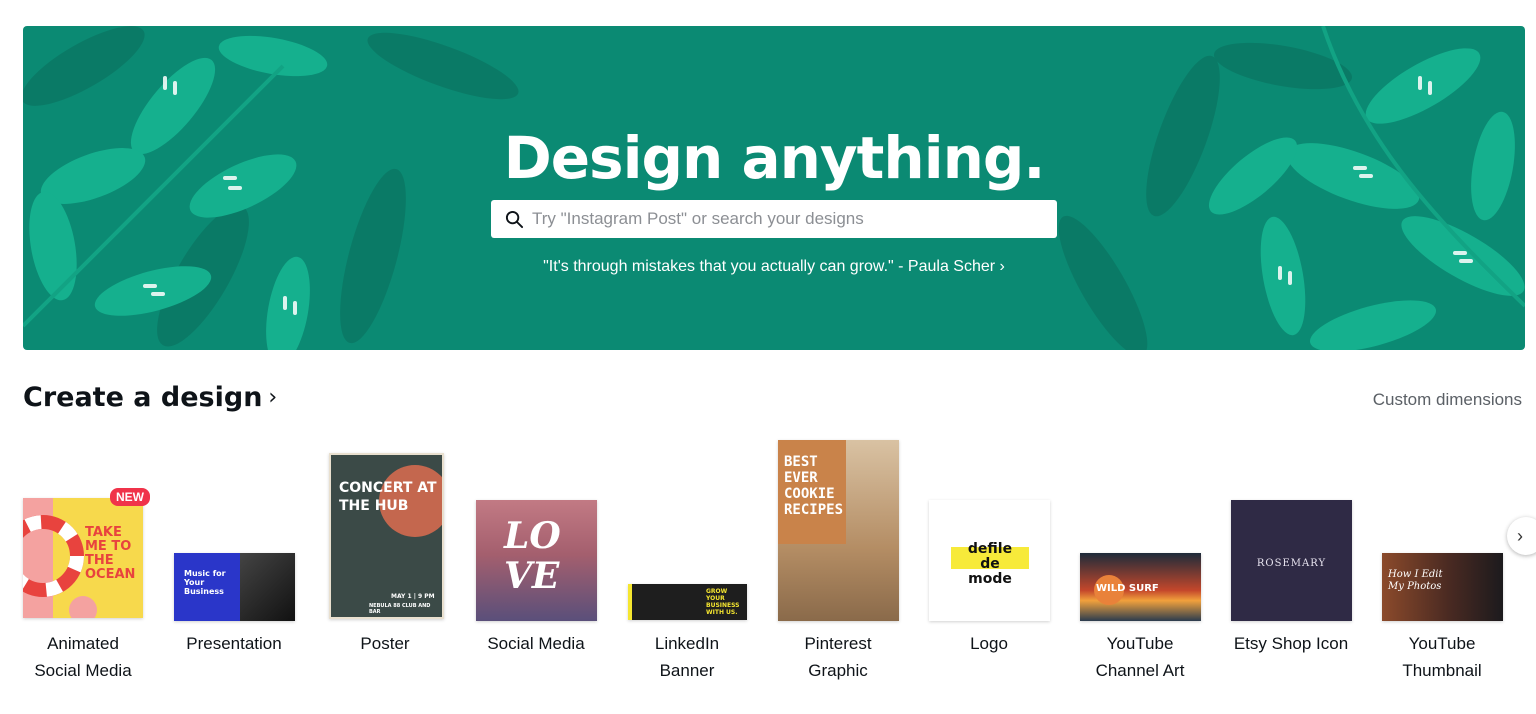 This screenshot has height=714, width=1536. What do you see at coordinates (1442, 670) in the screenshot?
I see `tile-label-line2: Thumbnail` at bounding box center [1442, 670].